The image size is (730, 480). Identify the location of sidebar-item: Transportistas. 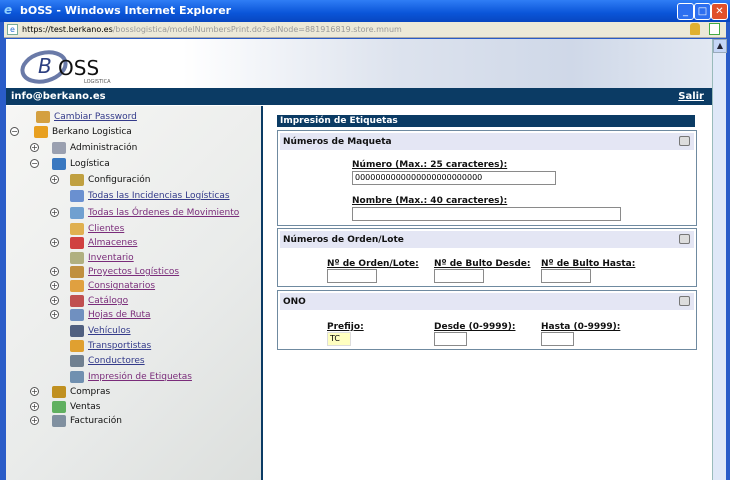
(110, 346).